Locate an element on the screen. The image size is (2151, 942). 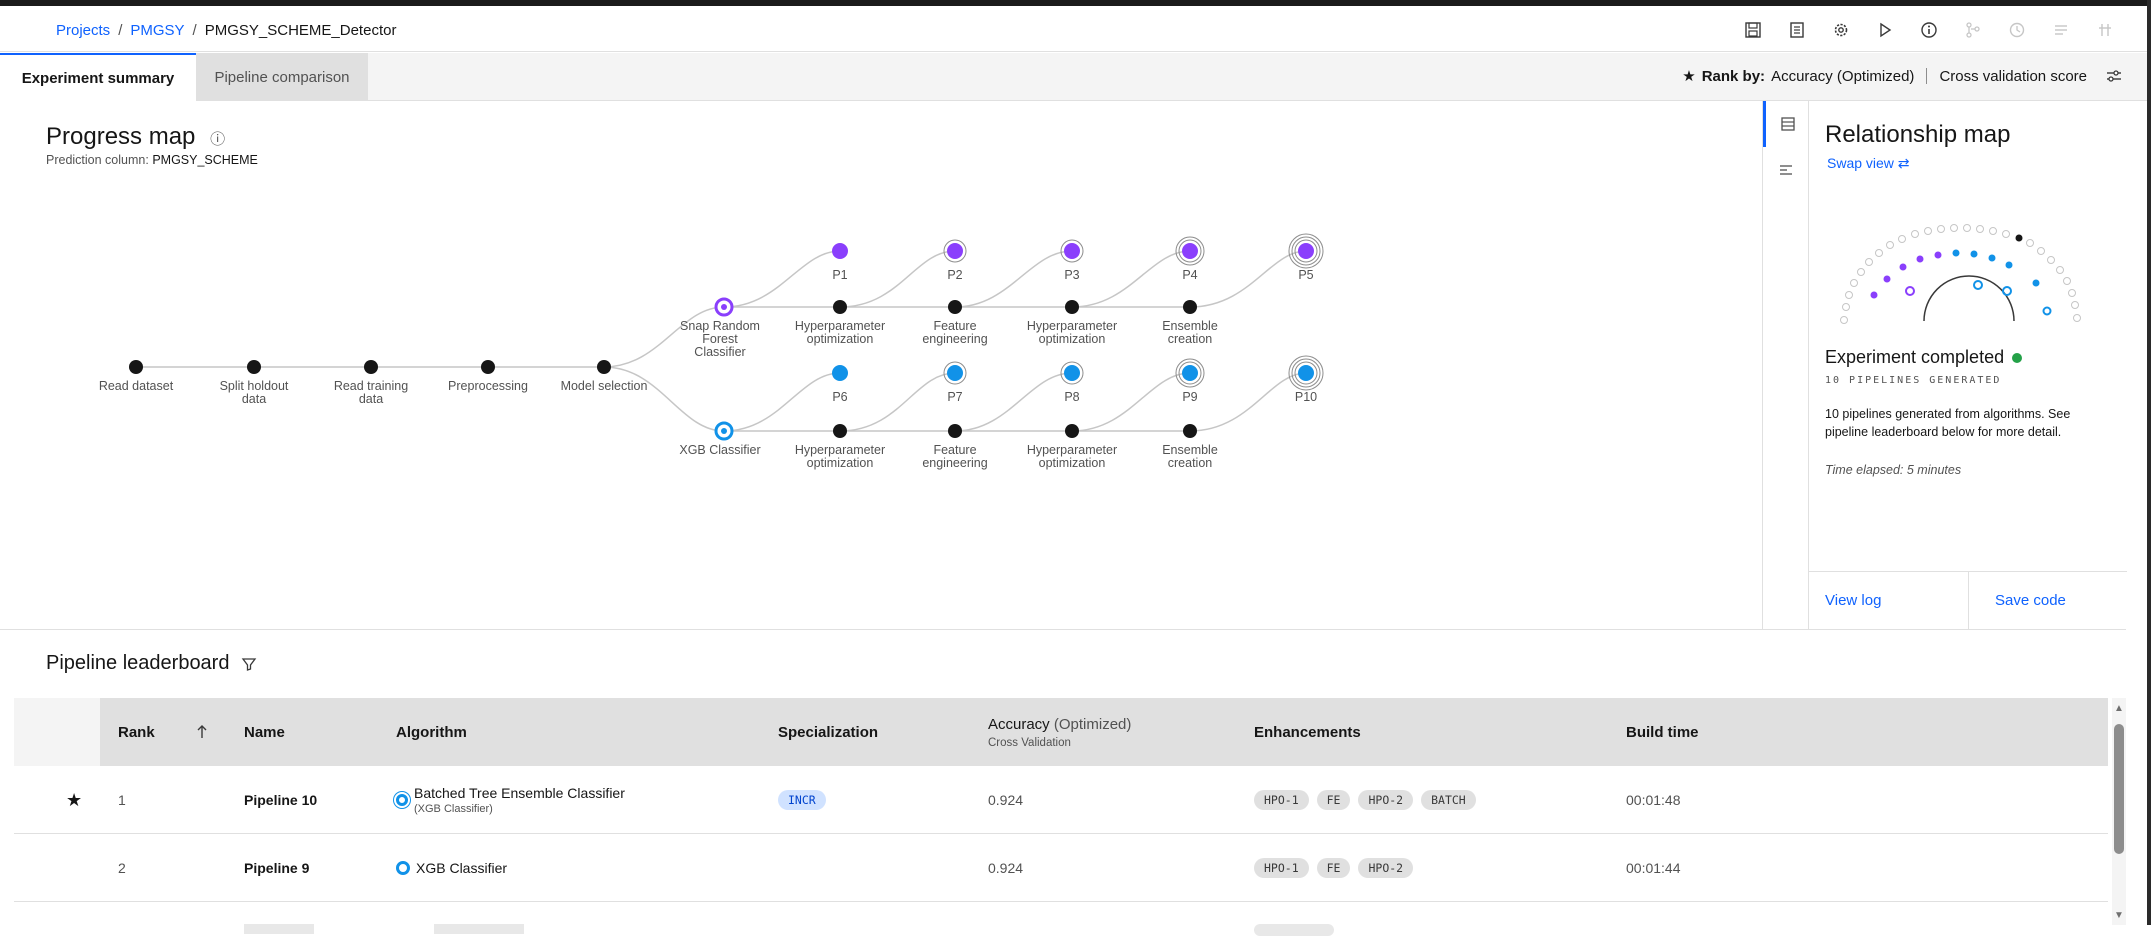
tab-pipeline-comparison: Pipeline comparison is located at coordinates (282, 77).